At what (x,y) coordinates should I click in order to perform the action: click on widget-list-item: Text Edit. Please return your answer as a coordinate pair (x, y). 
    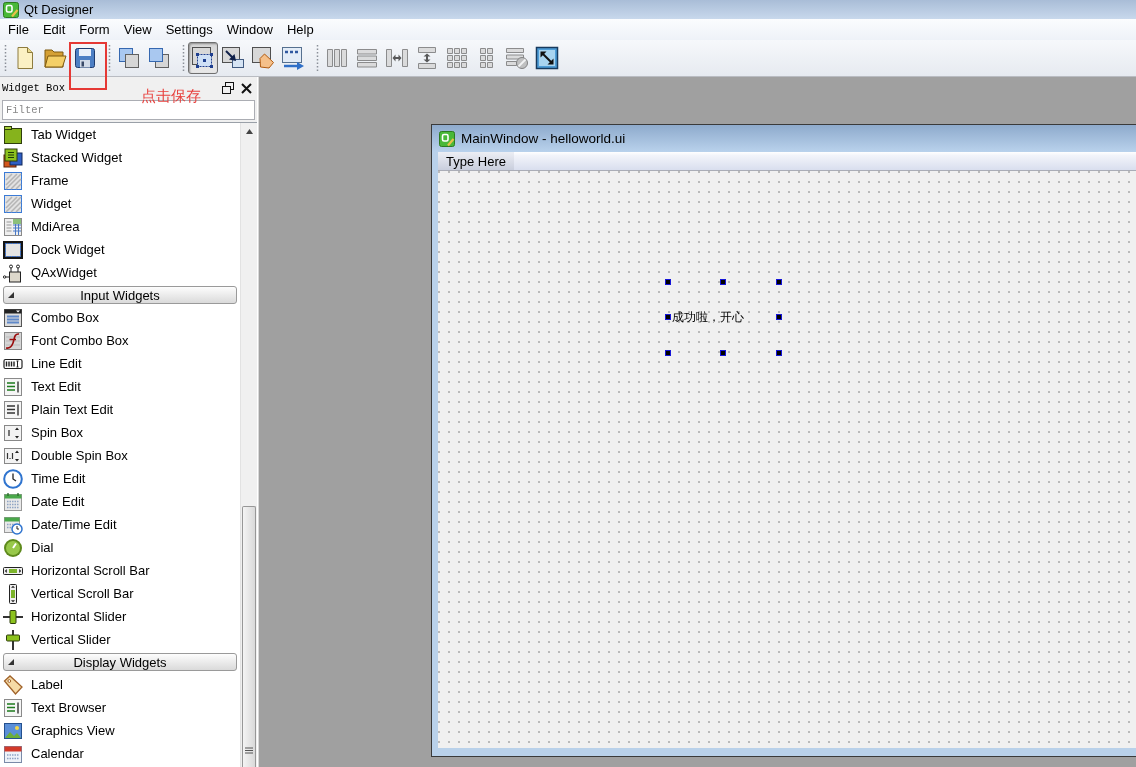
    Looking at the image, I should click on (121, 386).